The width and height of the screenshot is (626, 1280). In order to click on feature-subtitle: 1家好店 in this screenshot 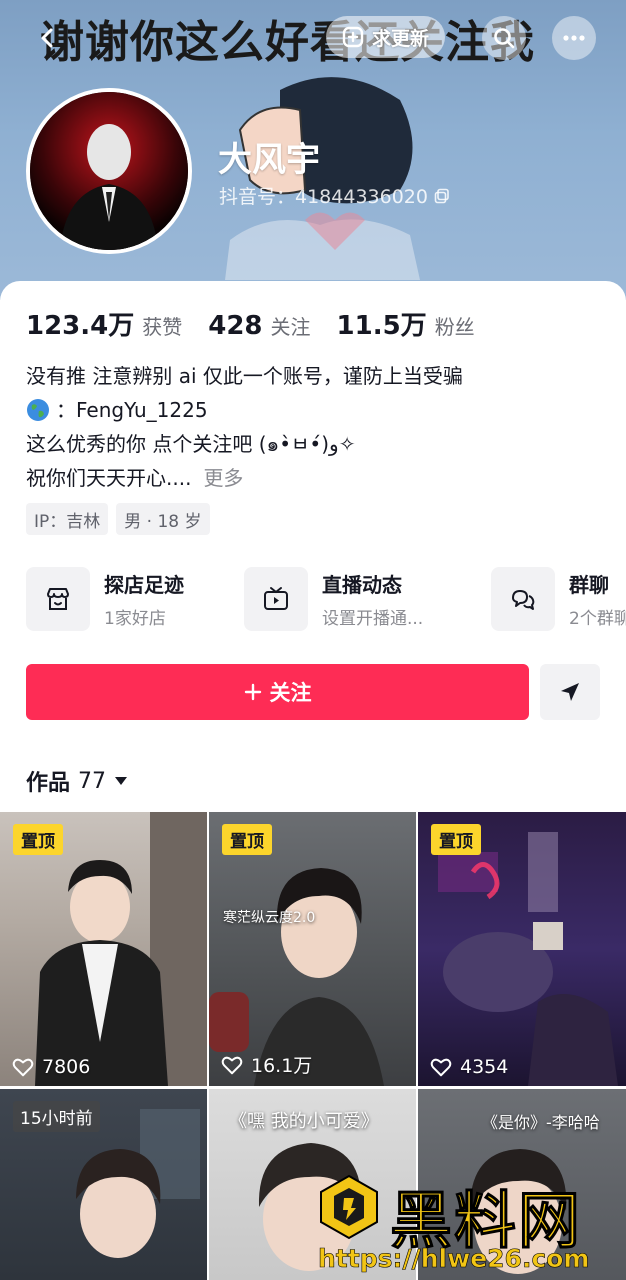, I will do `click(135, 619)`.